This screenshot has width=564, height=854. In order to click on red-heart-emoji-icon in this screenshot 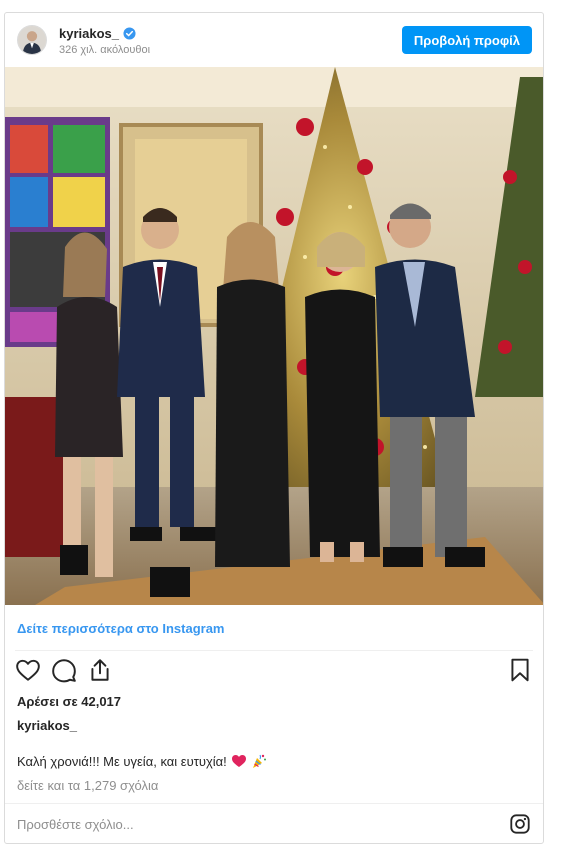, I will do `click(239, 761)`.